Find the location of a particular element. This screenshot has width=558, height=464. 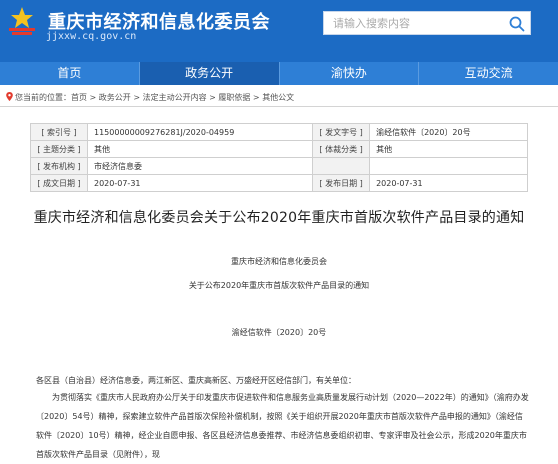

nav-item-interaction: 互动交流 is located at coordinates (488, 73).